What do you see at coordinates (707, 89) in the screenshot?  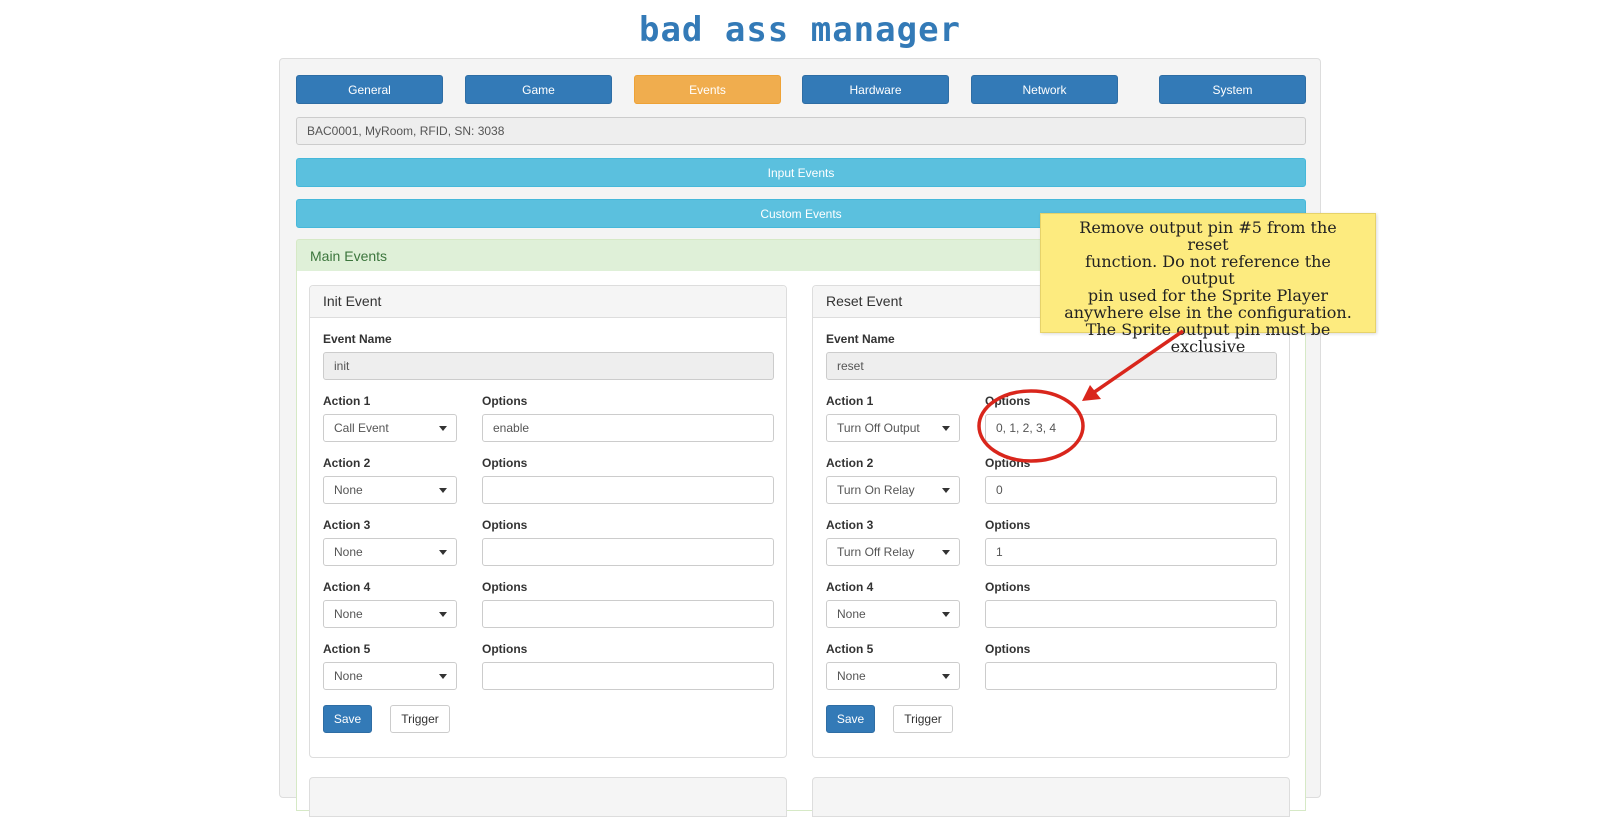 I see `tab-events: Events` at bounding box center [707, 89].